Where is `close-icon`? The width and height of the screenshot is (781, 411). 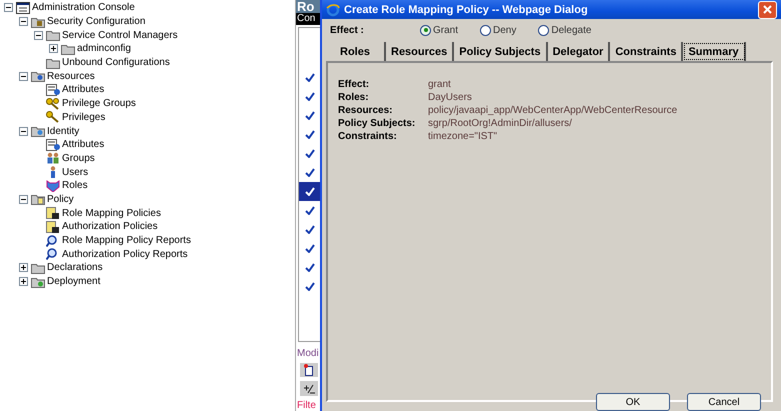
close-icon is located at coordinates (767, 9).